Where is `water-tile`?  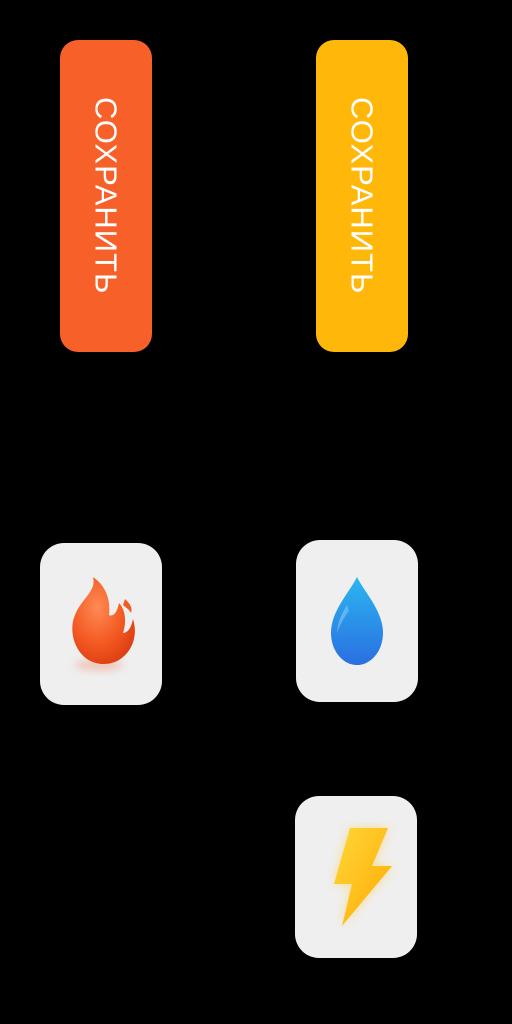 water-tile is located at coordinates (357, 621).